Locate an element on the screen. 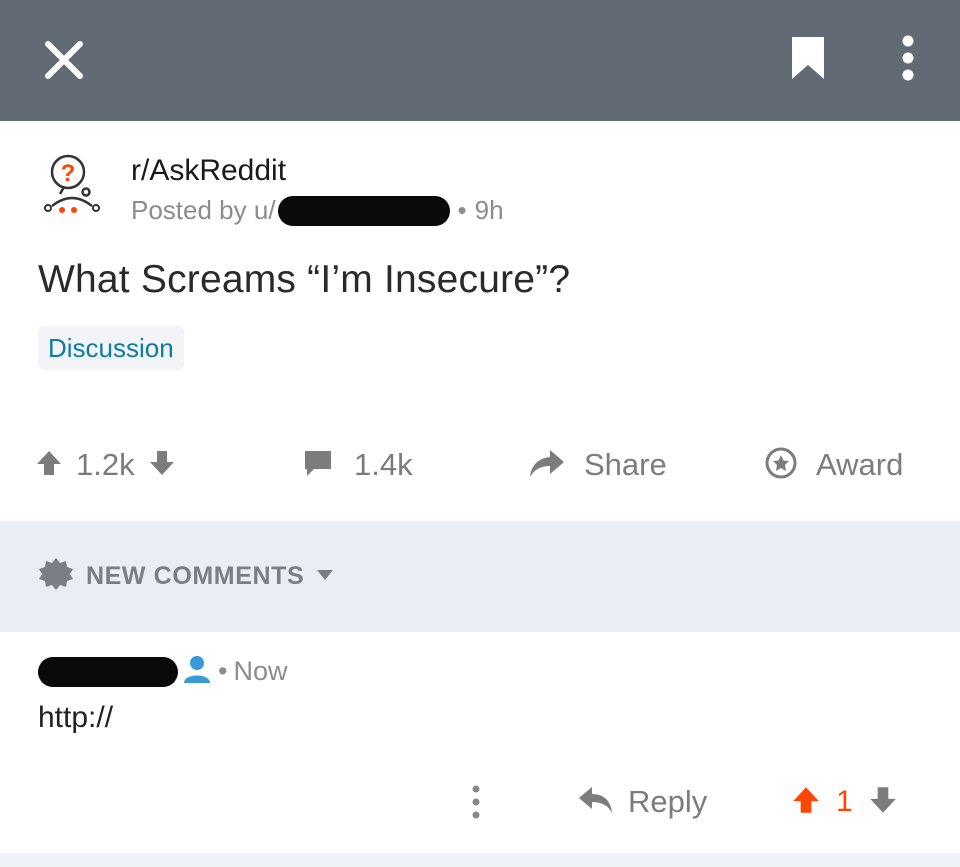  comment-bubble-icon is located at coordinates (318, 465).